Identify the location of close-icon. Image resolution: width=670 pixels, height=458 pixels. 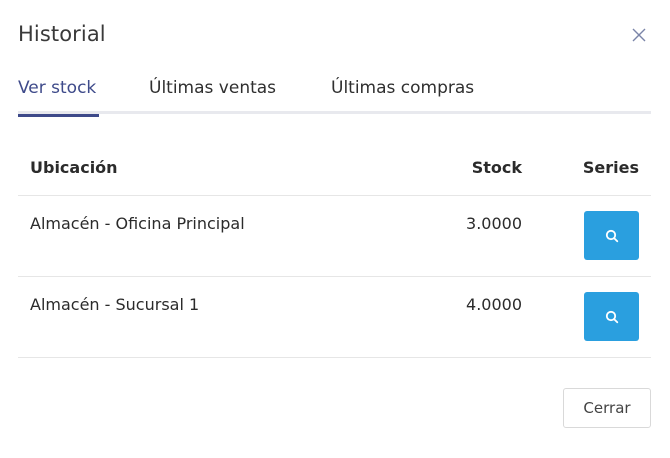
(639, 35).